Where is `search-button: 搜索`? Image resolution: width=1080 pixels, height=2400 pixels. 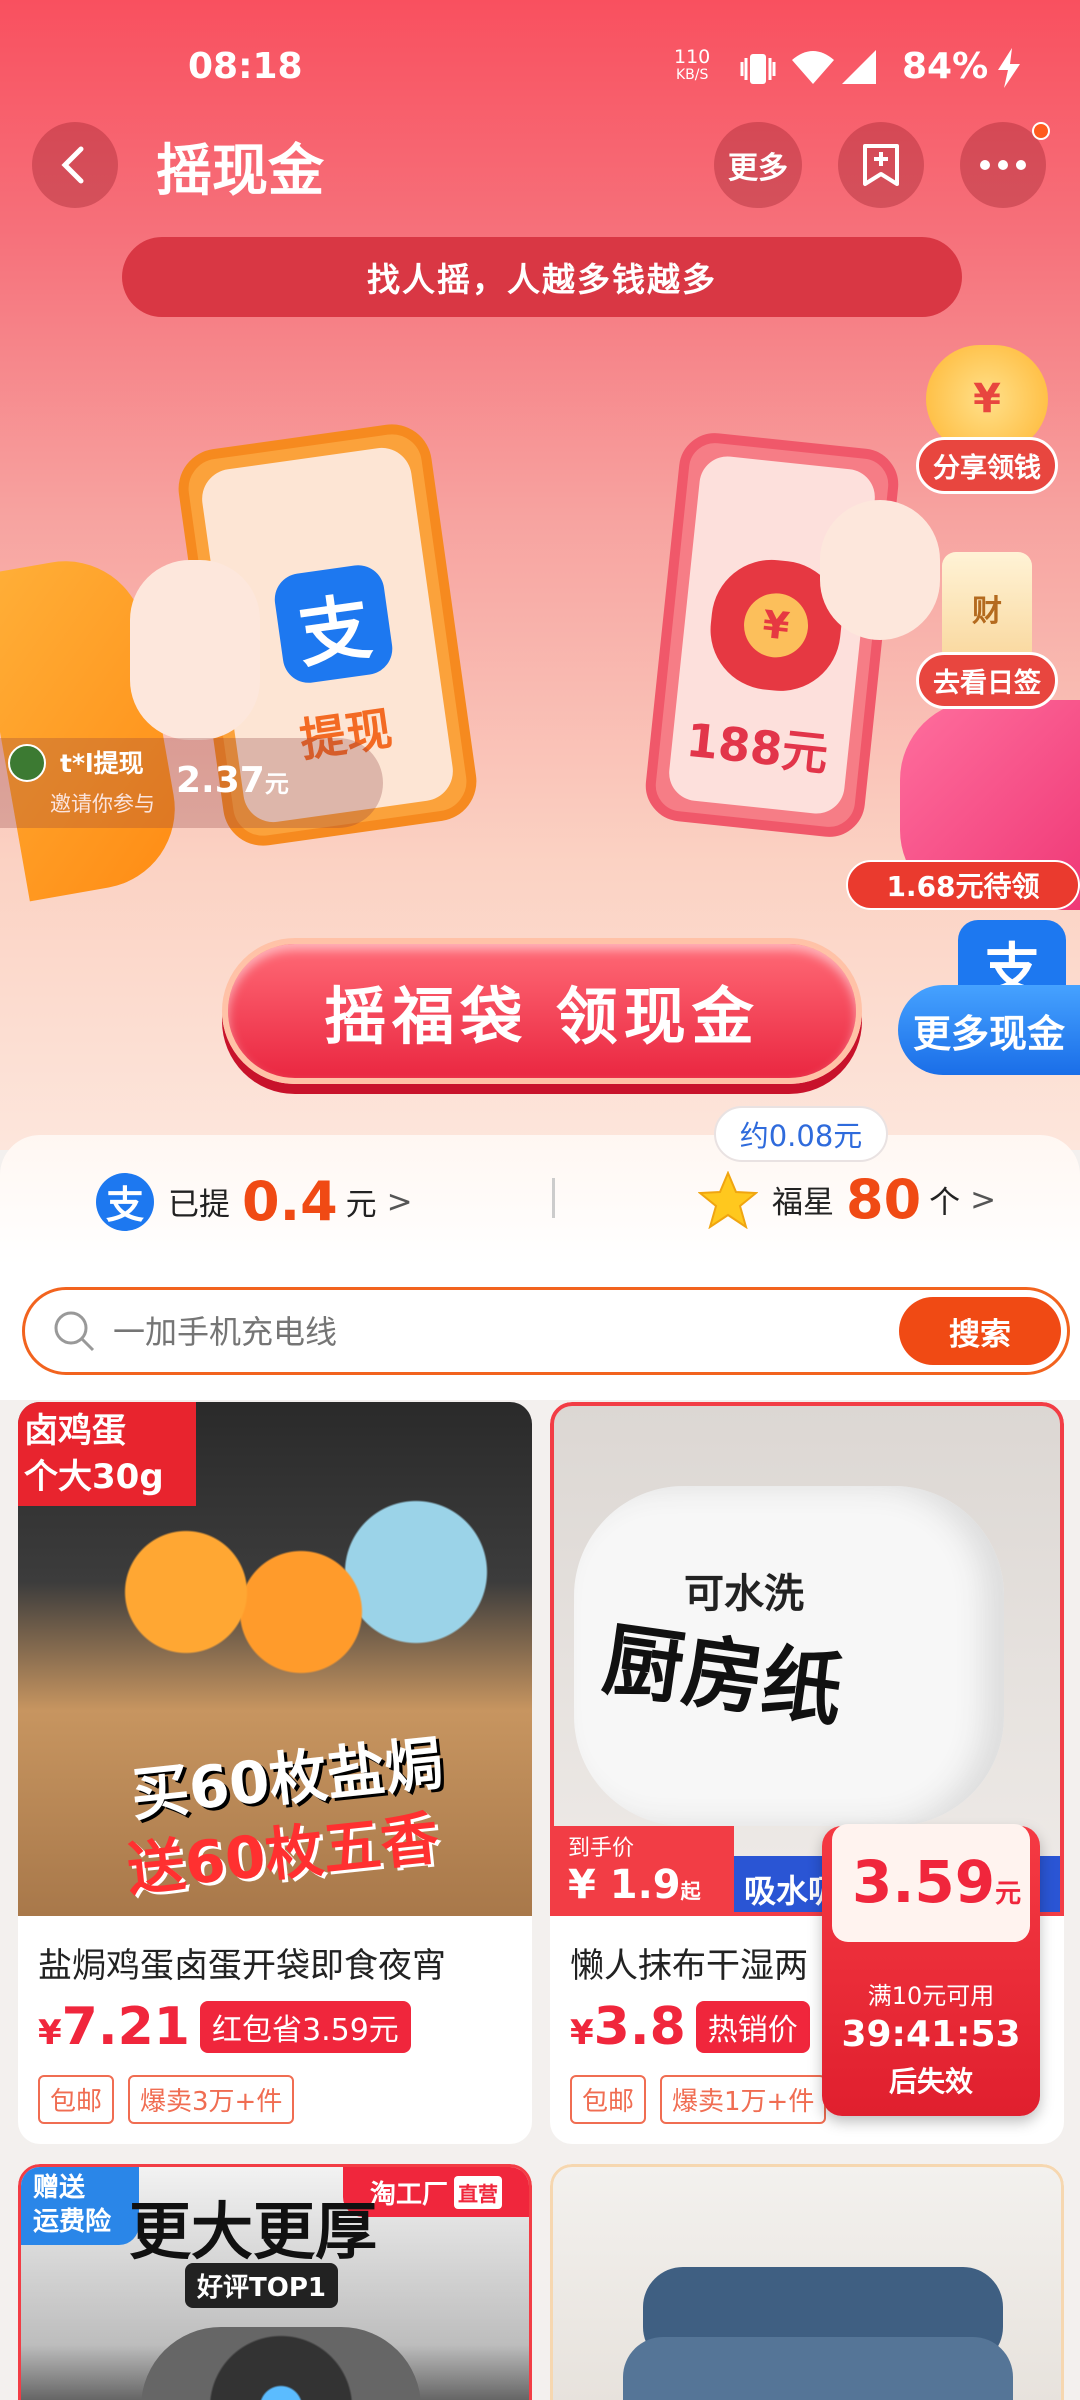 search-button: 搜索 is located at coordinates (980, 1331).